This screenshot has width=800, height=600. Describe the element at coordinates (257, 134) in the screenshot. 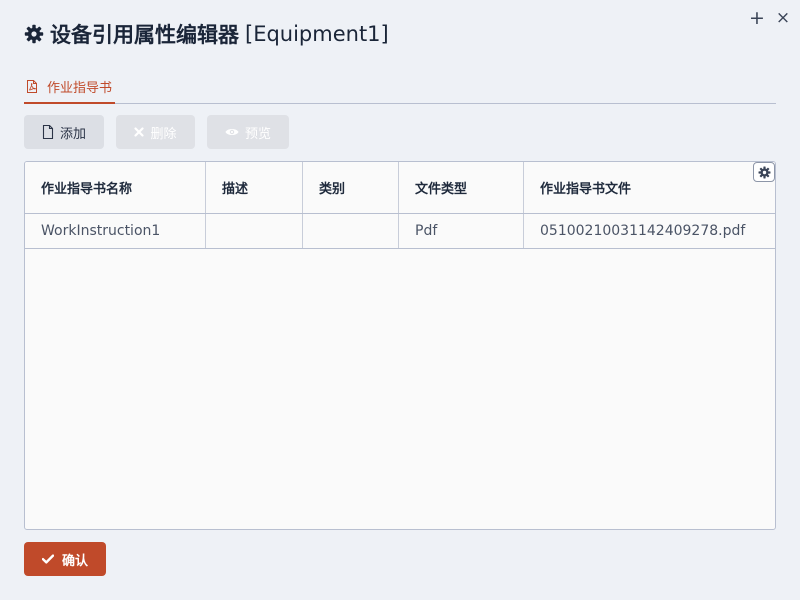

I see `preview-label: 预览` at that location.